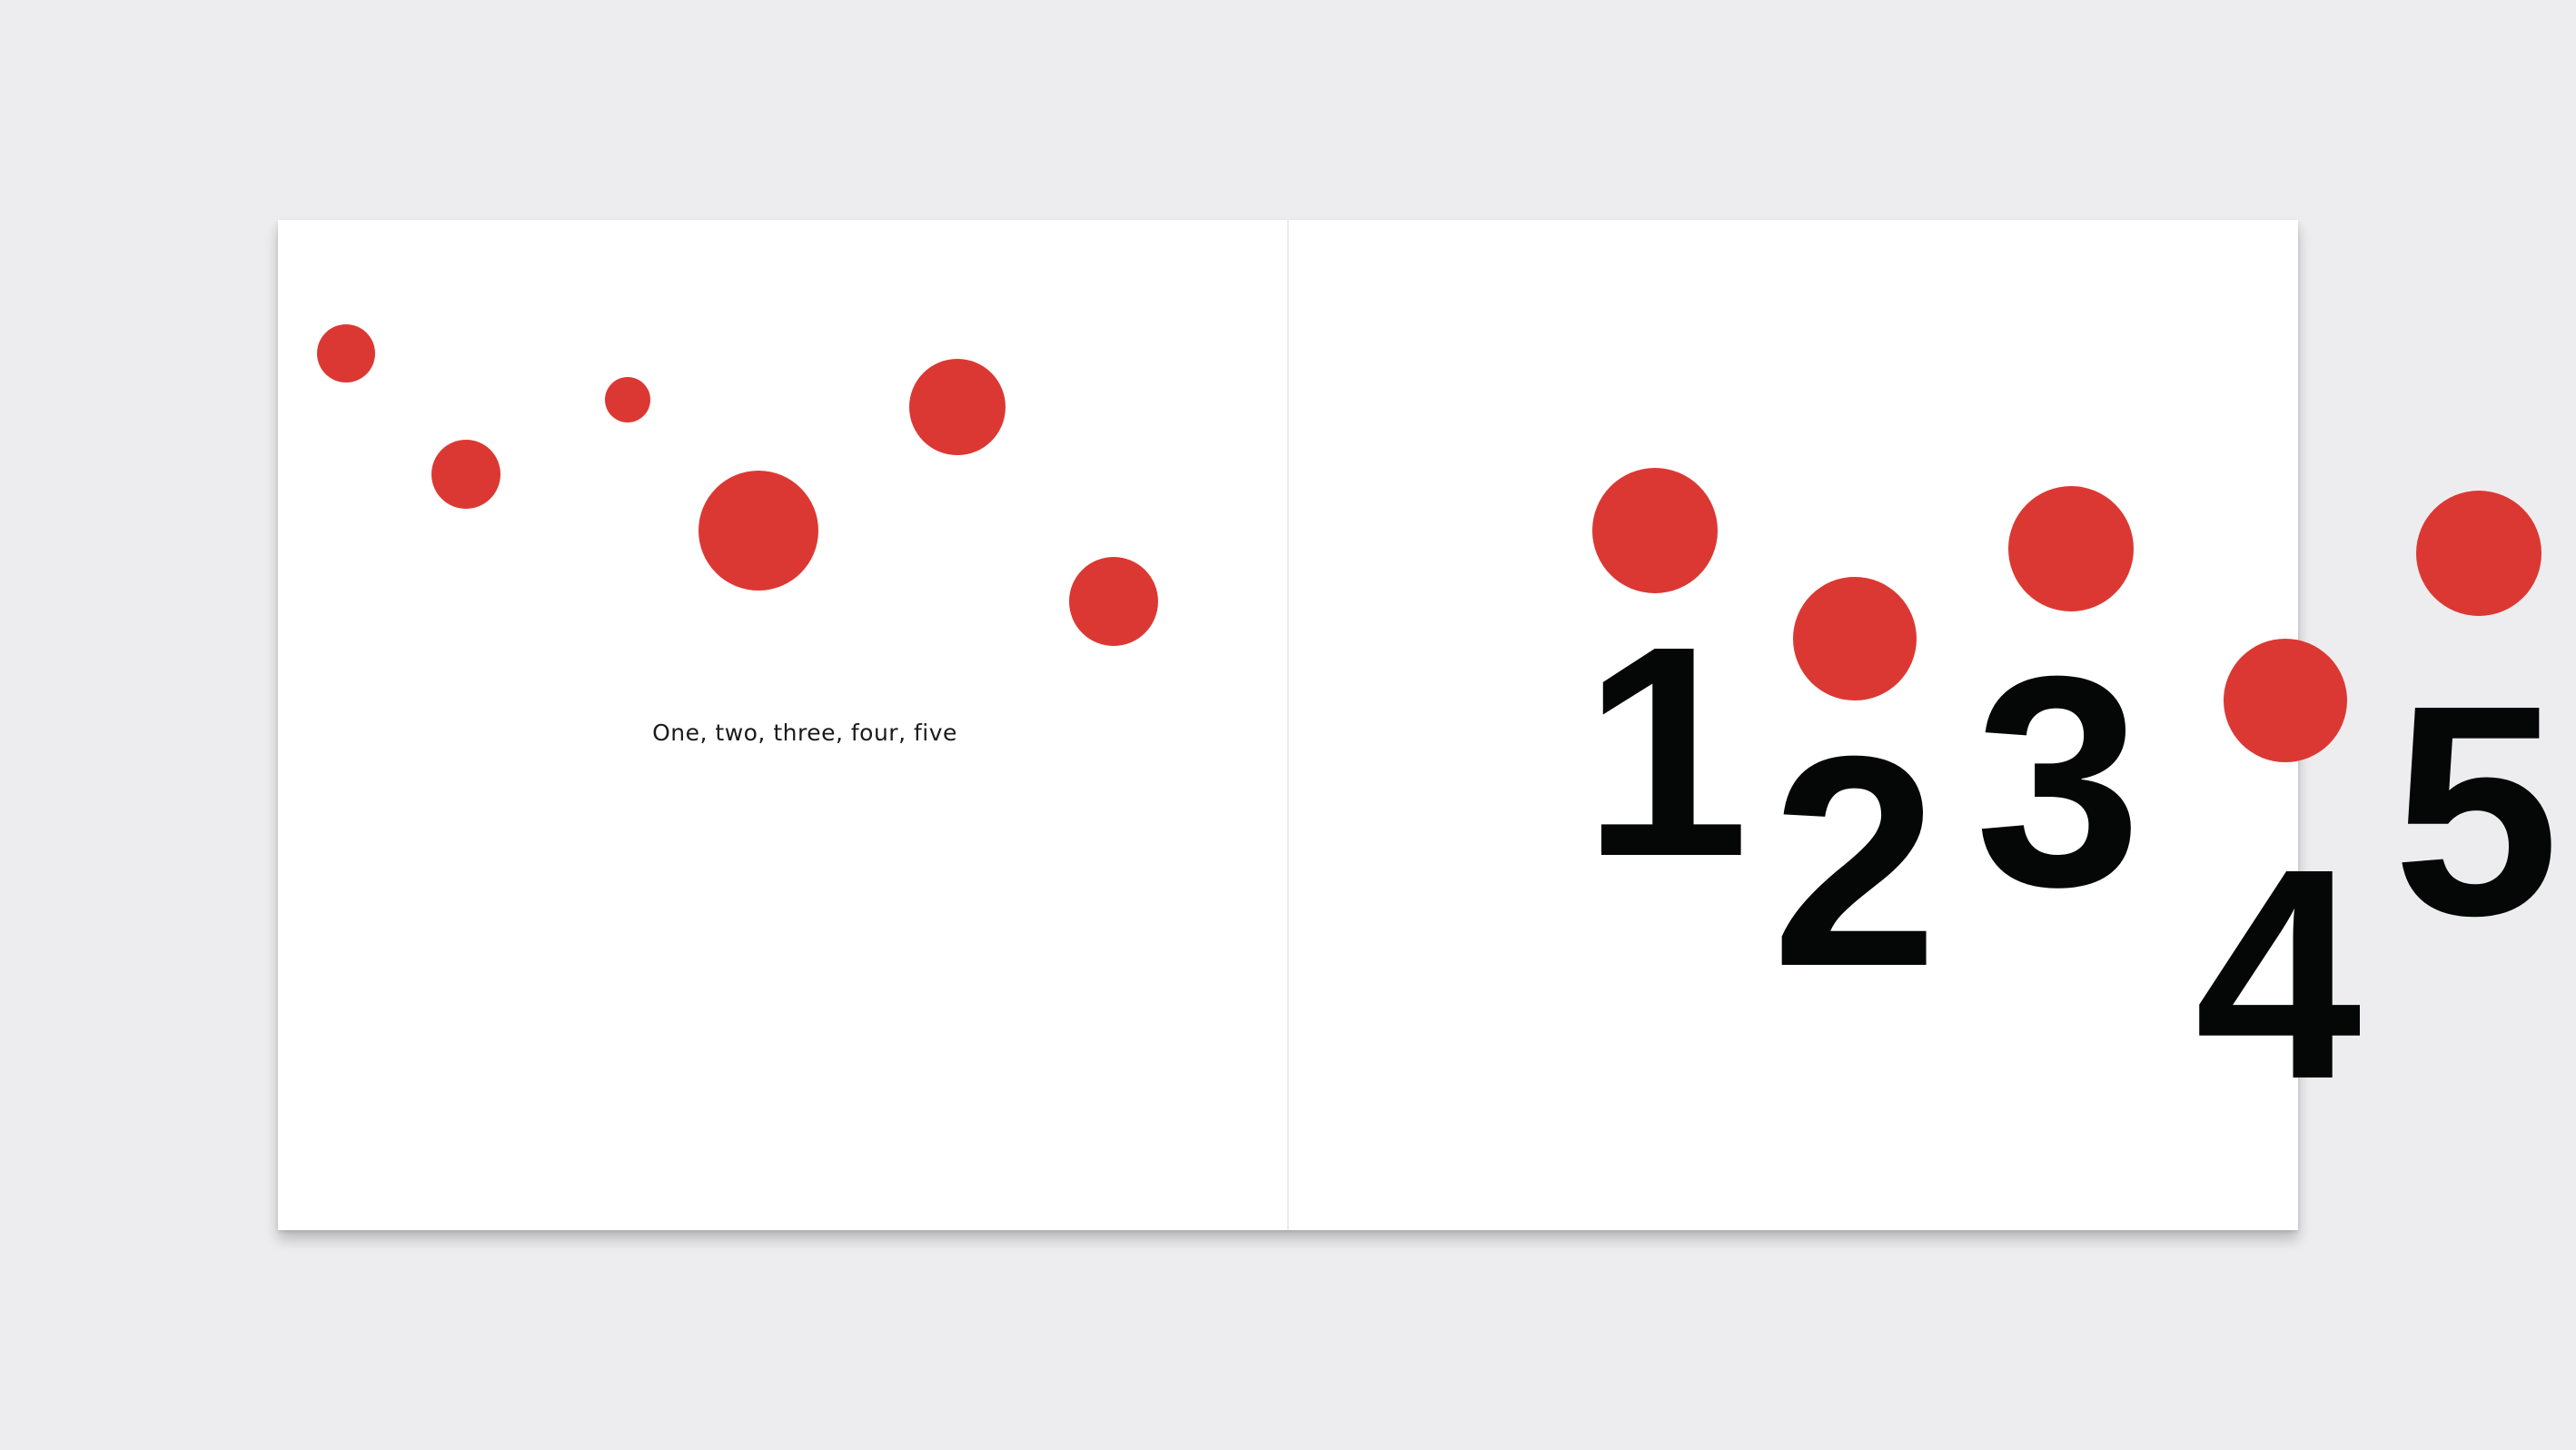 Image resolution: width=2576 pixels, height=1450 pixels. What do you see at coordinates (2476, 810) in the screenshot?
I see `numeral-5: 5` at bounding box center [2476, 810].